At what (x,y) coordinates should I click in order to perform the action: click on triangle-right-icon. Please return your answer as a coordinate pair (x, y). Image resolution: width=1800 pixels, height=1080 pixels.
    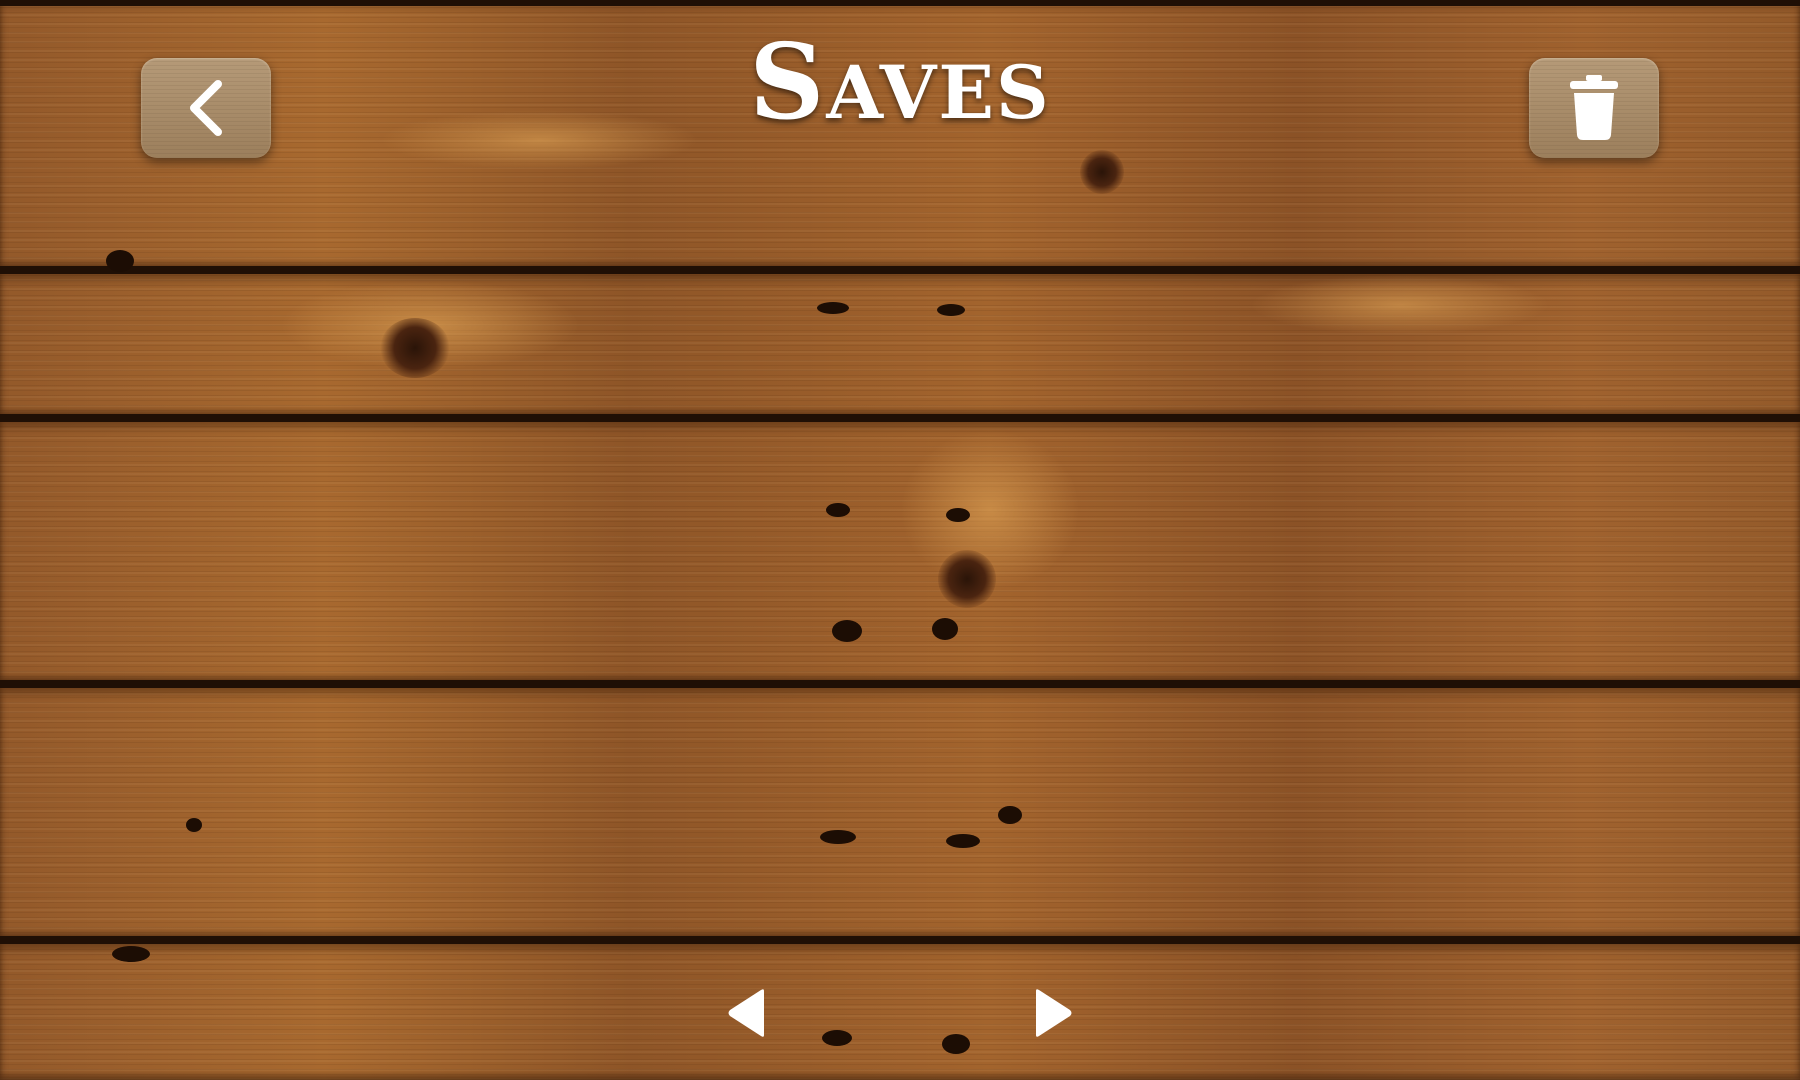
    Looking at the image, I should click on (1051, 1013).